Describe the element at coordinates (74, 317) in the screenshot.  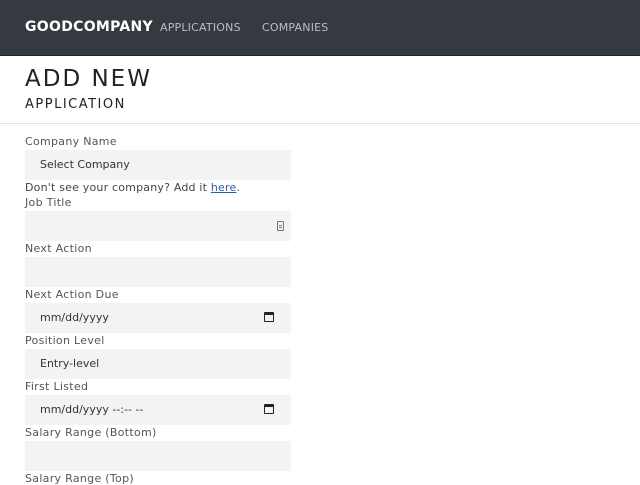
I see `next-action-due-placeholder: mm/dd/yyyy` at that location.